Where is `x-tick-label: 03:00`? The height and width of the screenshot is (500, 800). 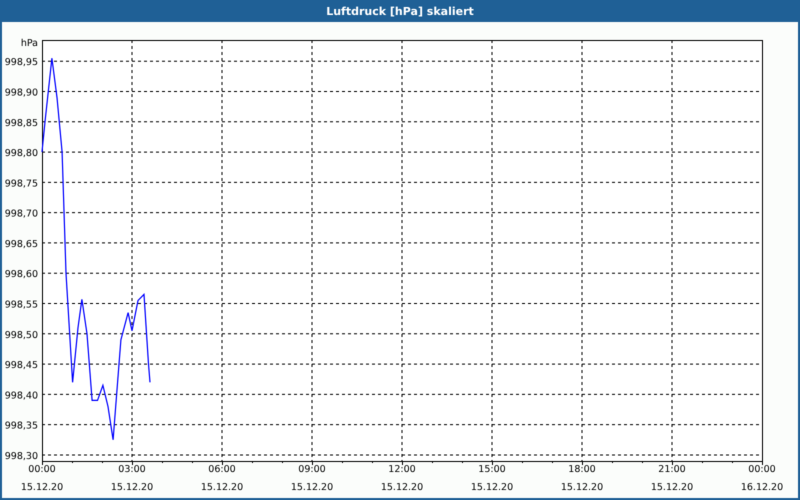 x-tick-label: 03:00 is located at coordinates (132, 469).